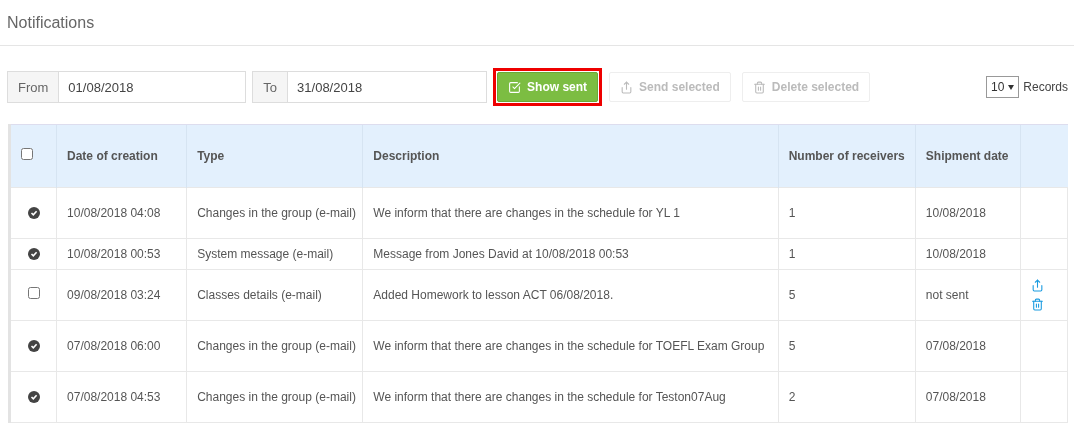  Describe the element at coordinates (33, 293) in the screenshot. I see `row-checkbox` at that location.